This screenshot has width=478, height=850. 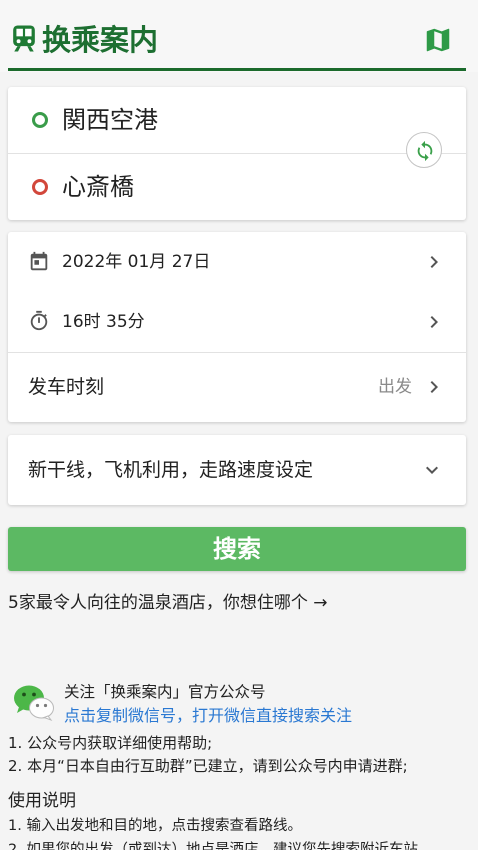 I want to click on swap-icon, so click(x=425, y=151).